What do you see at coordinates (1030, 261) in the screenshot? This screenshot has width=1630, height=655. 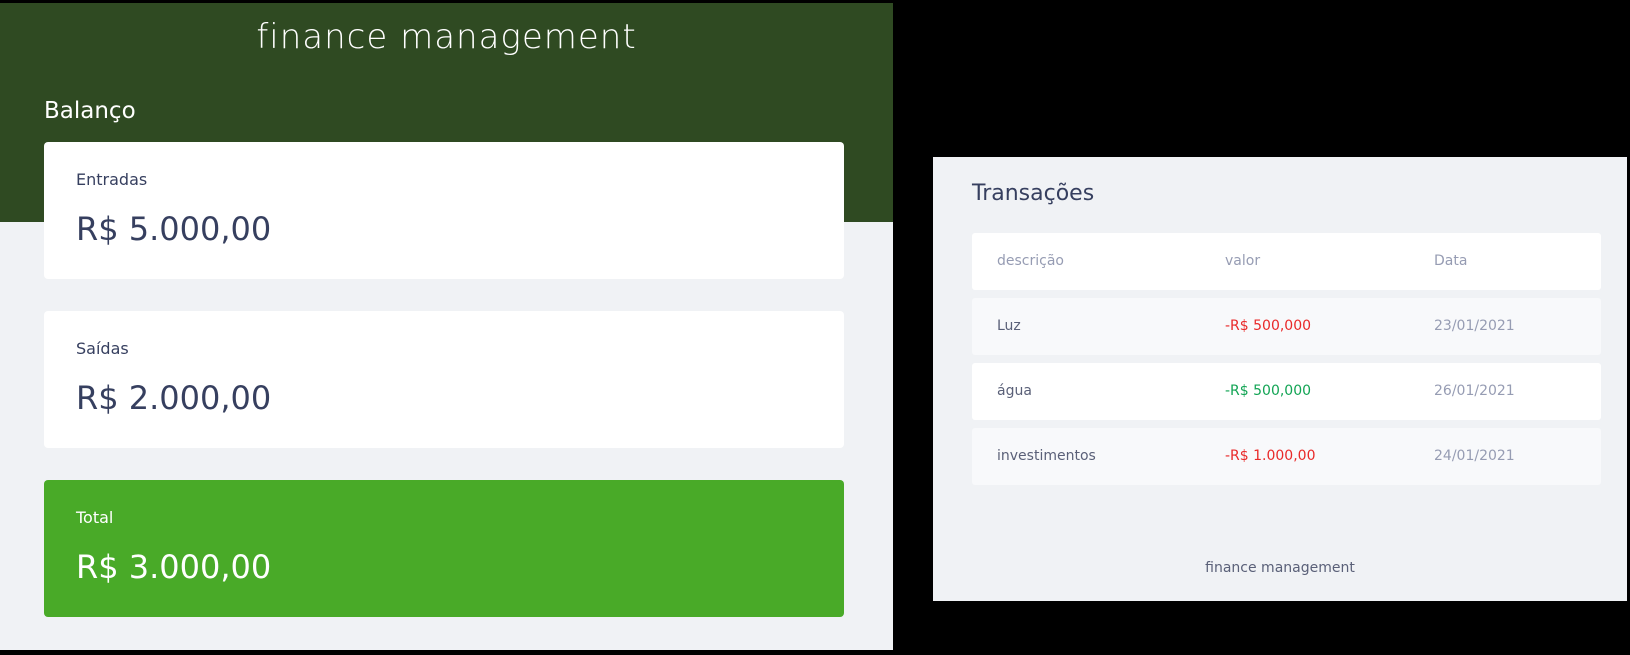 I see `header-description: descrição` at bounding box center [1030, 261].